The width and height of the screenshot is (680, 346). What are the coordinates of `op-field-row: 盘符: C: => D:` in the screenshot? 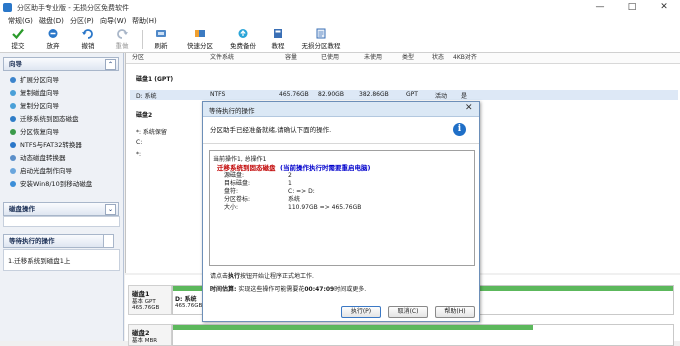 It's located at (269, 191).